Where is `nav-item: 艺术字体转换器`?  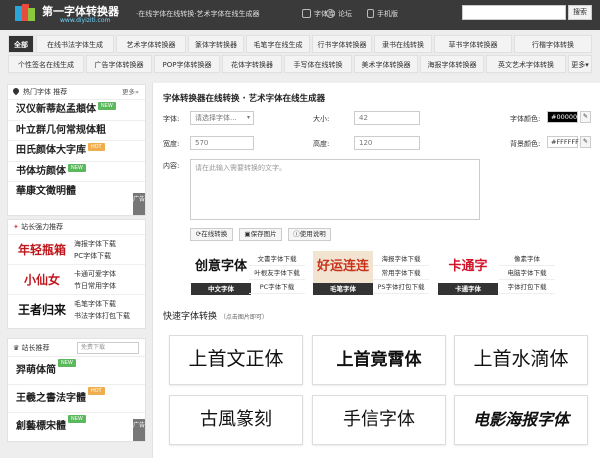
nav-item: 艺术字体转换器 is located at coordinates (151, 44).